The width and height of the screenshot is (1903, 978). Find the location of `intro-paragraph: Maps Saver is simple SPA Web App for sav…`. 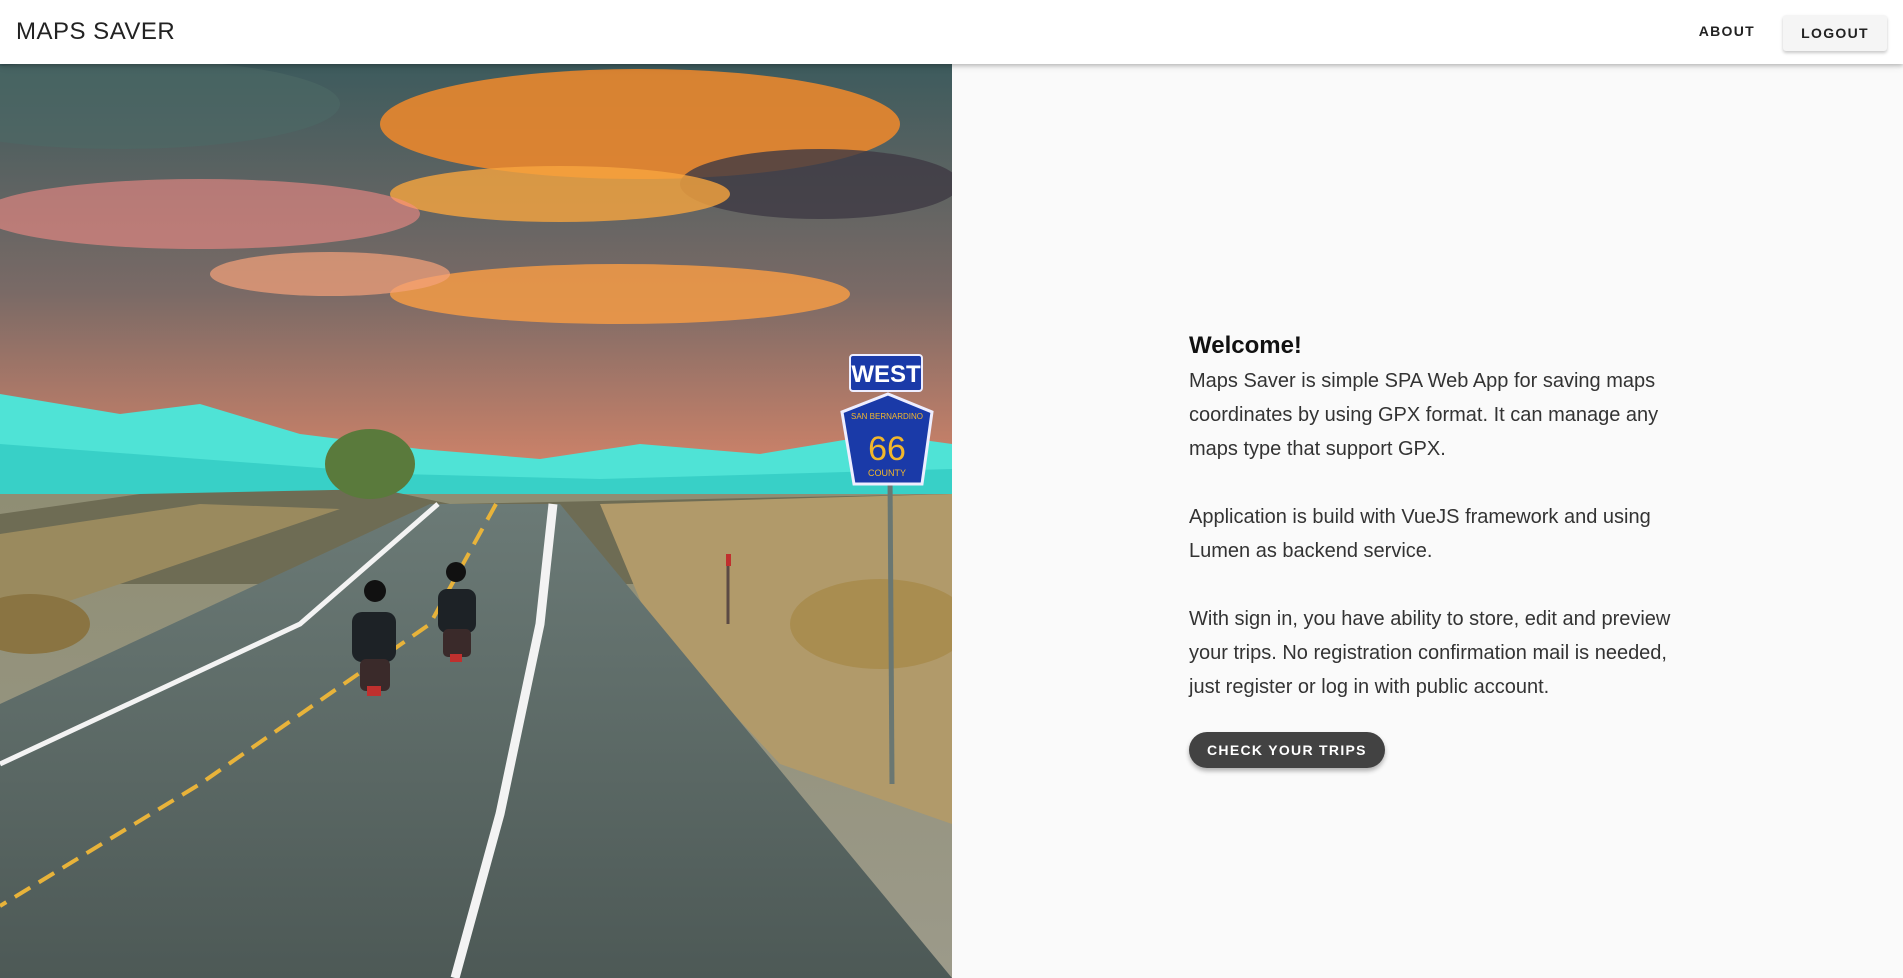

intro-paragraph: Maps Saver is simple SPA Web App for sav… is located at coordinates (1424, 415).